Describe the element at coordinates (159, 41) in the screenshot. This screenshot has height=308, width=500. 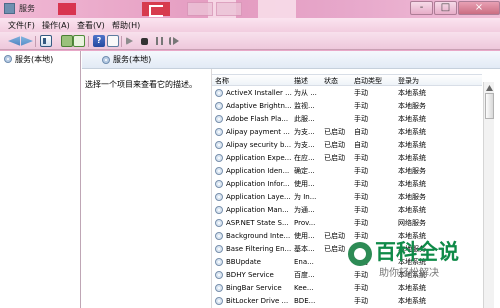
I see `pause-service-icon` at that location.